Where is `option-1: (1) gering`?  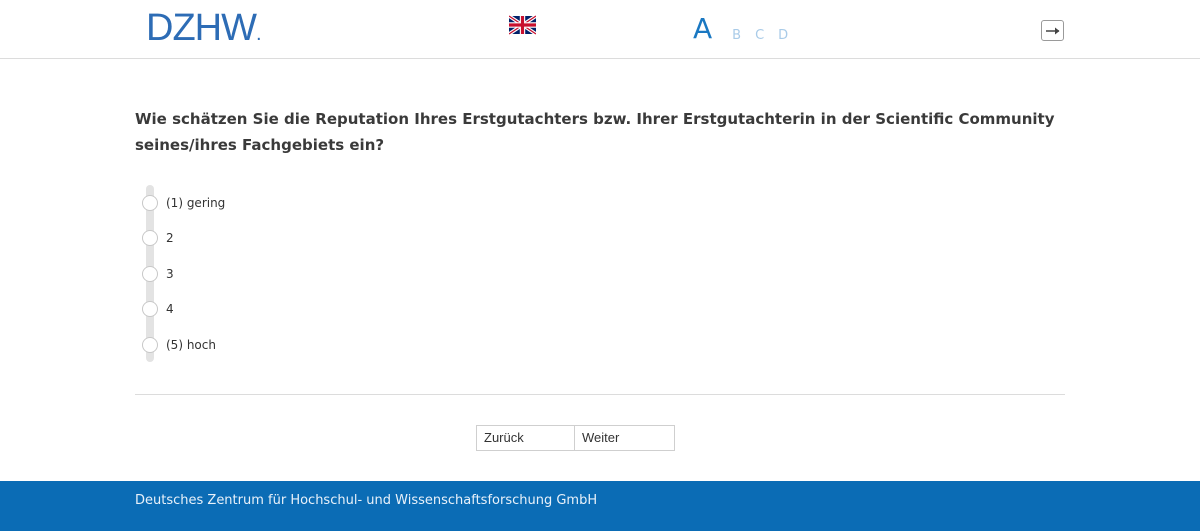
option-1: (1) gering is located at coordinates (183, 203).